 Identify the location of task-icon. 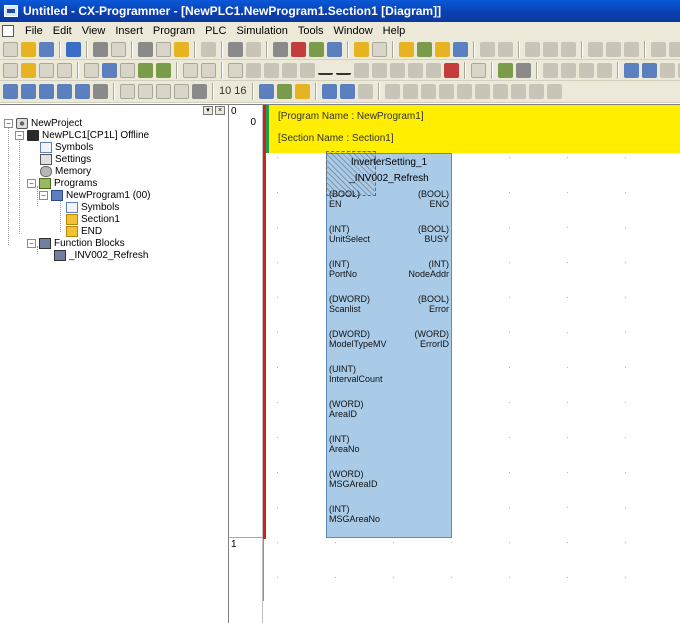
(667, 70).